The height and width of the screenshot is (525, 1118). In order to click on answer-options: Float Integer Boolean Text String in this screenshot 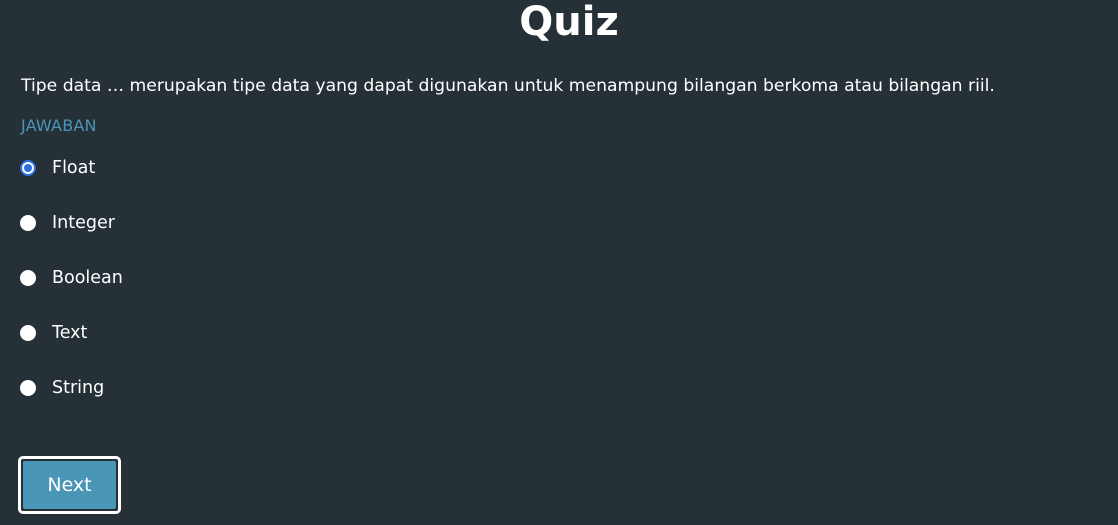, I will do `click(71, 288)`.